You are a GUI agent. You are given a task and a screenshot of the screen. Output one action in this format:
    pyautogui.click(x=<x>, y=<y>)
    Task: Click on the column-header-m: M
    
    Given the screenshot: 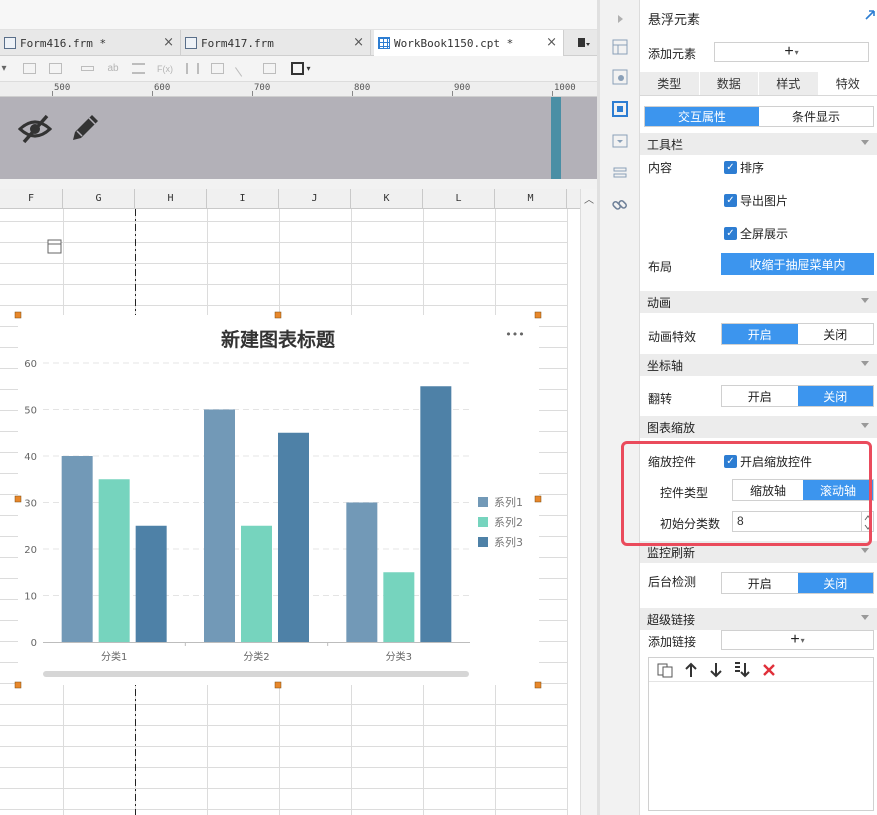 What is the action you would take?
    pyautogui.click(x=531, y=199)
    